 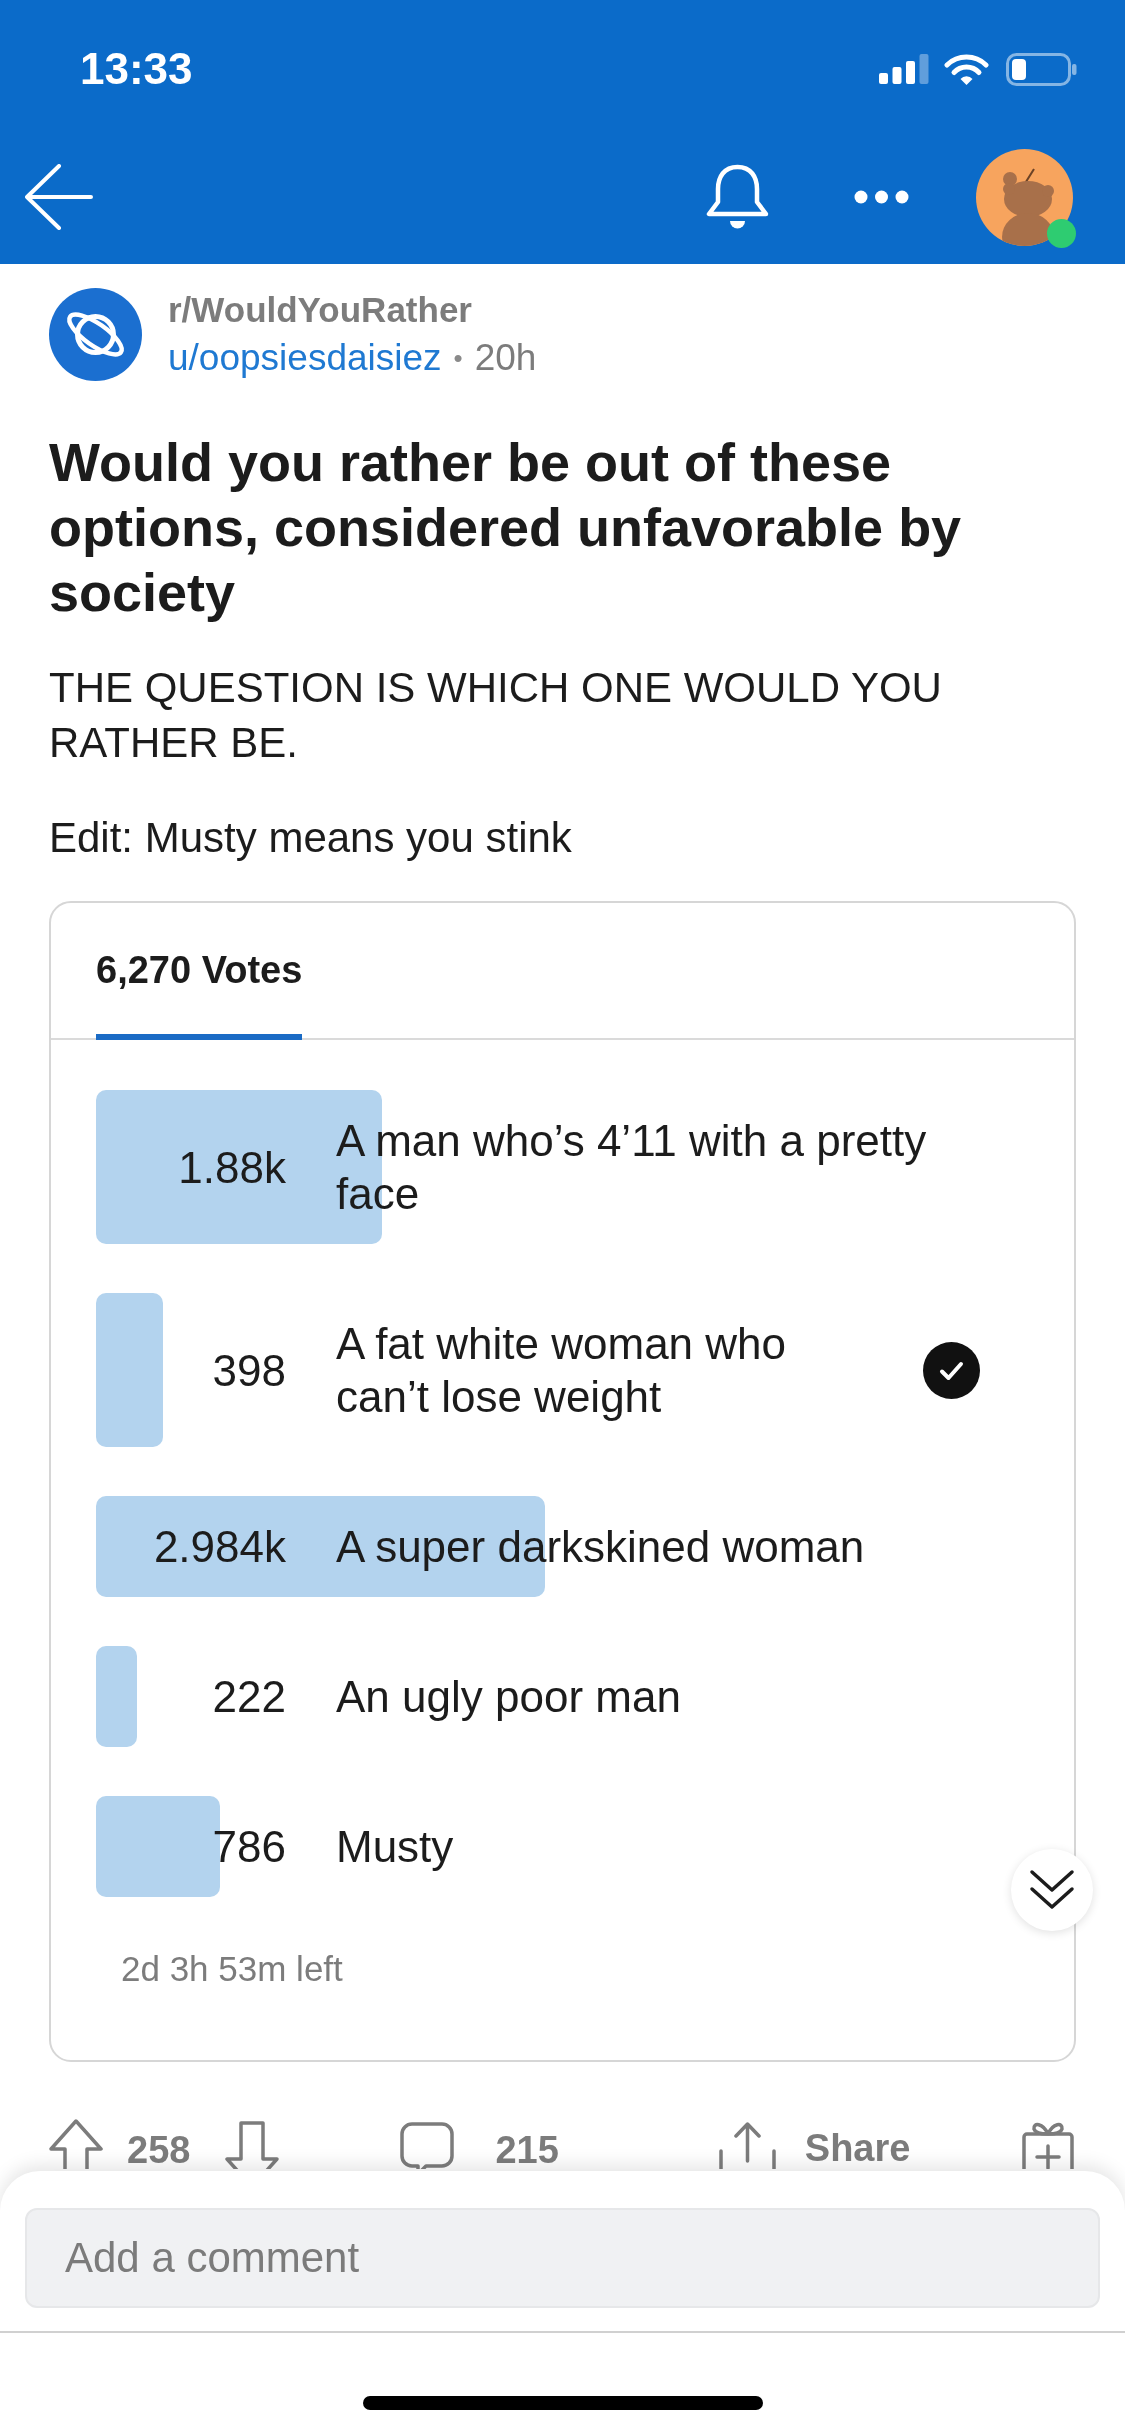 I want to click on check-icon, so click(x=951, y=1370).